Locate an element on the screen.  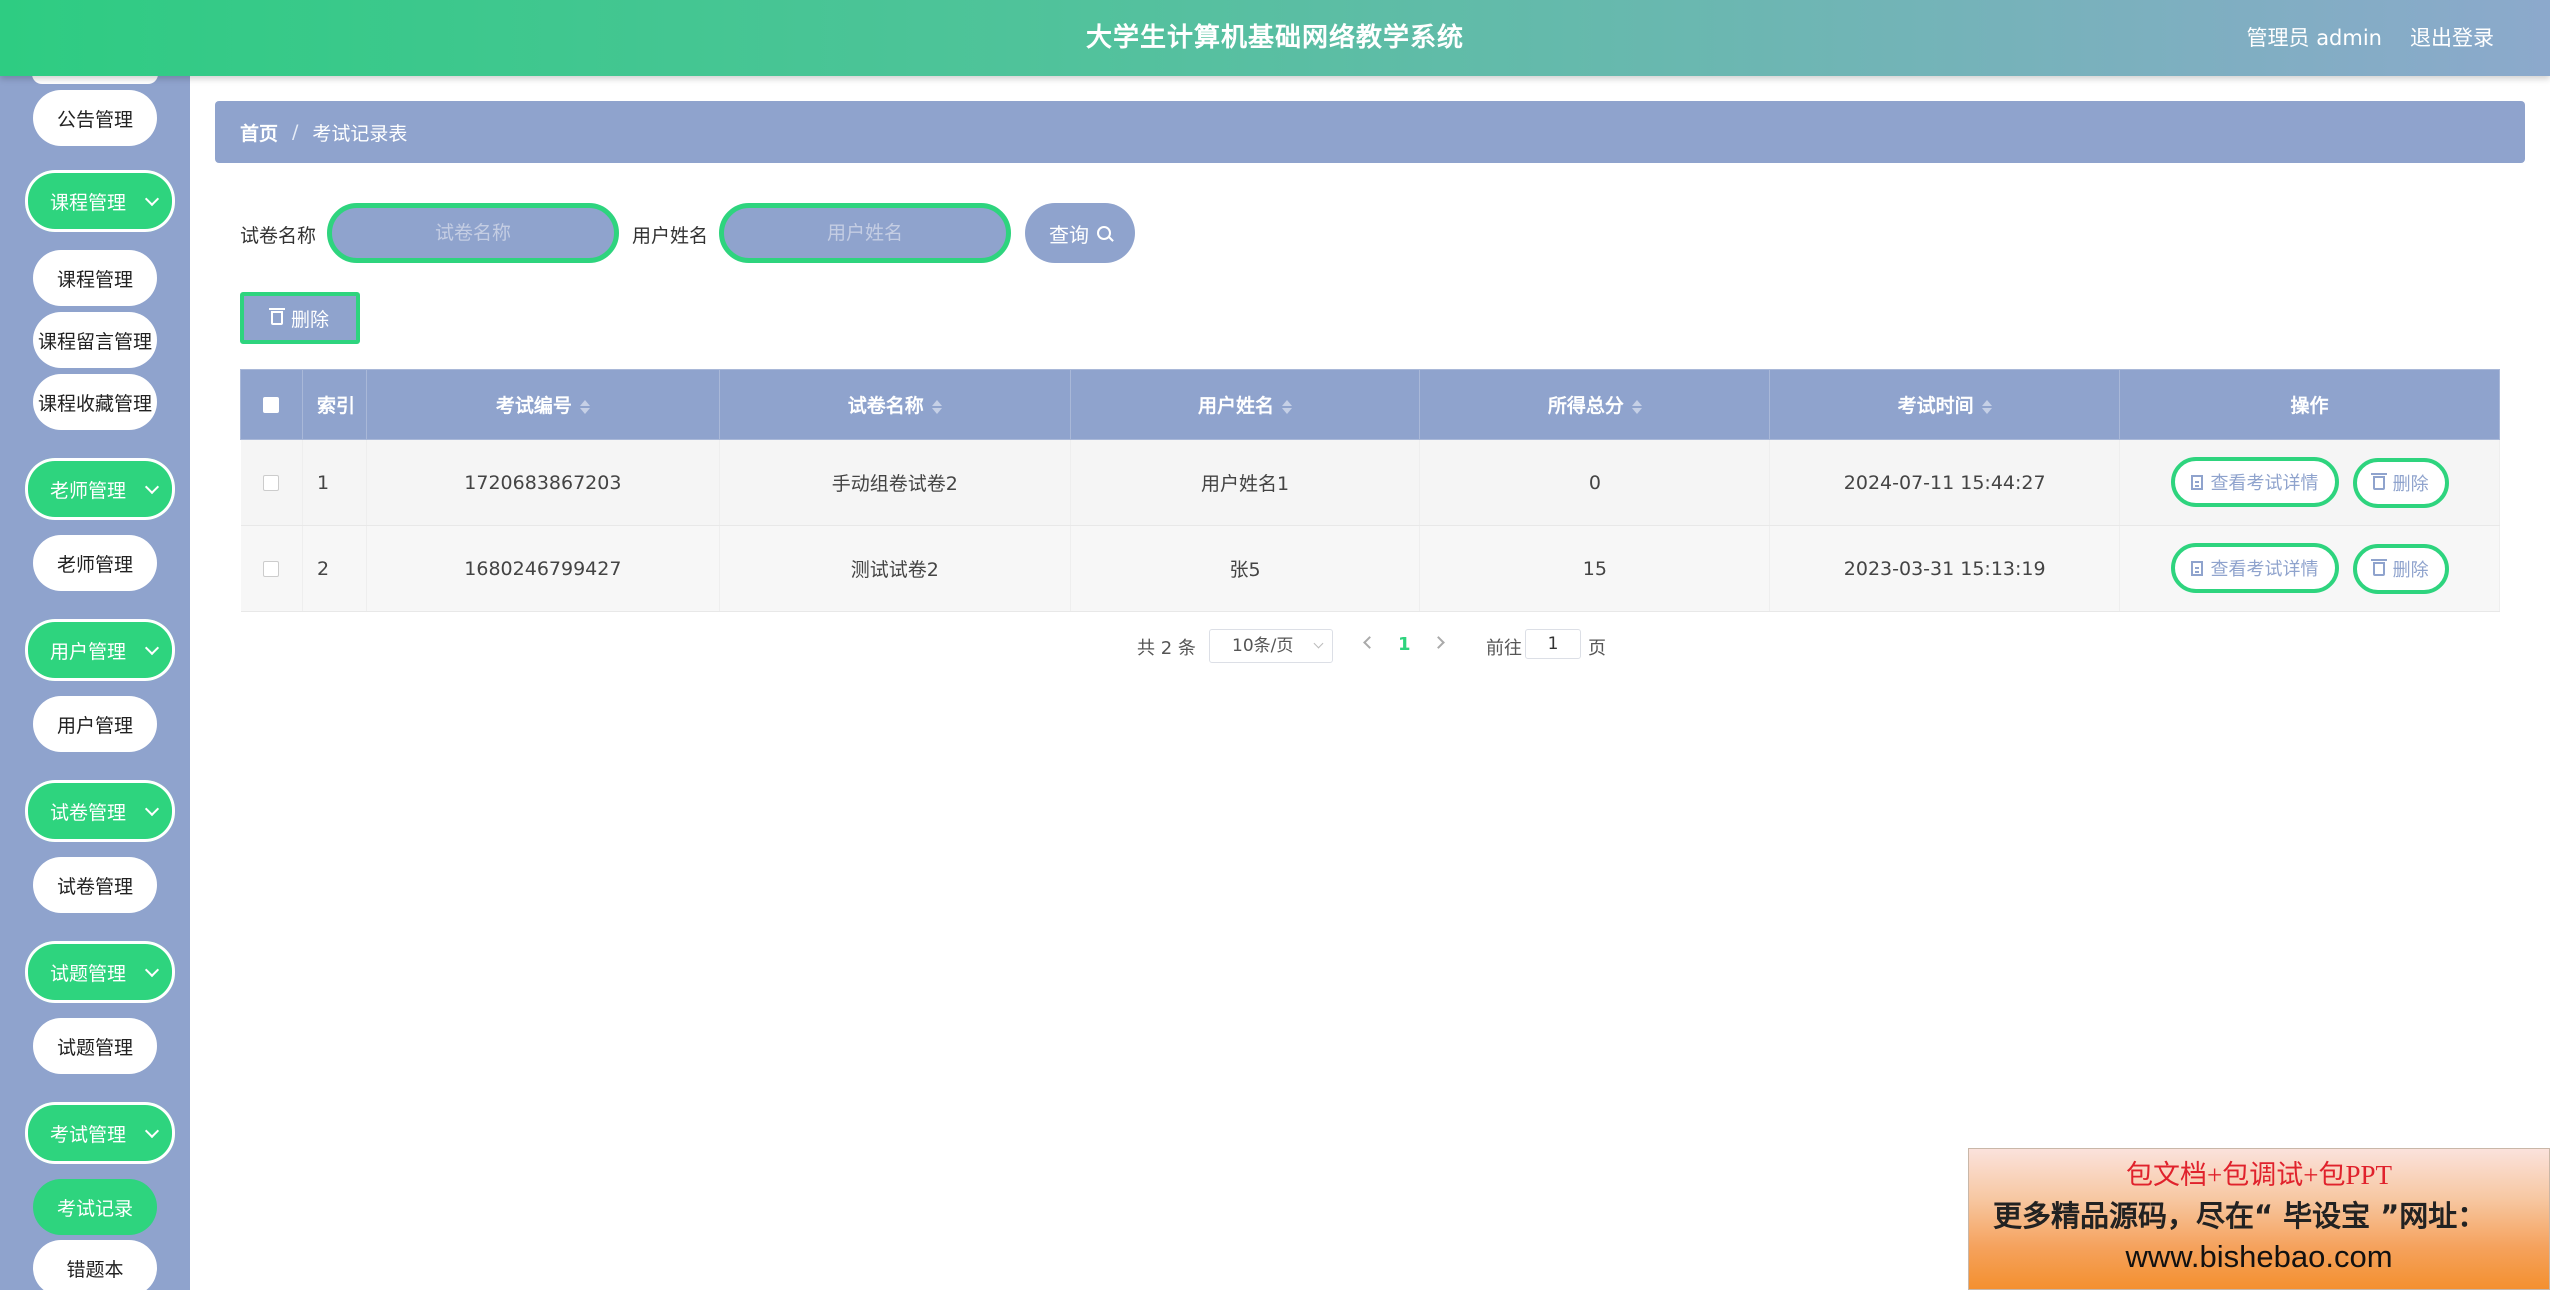
sidebar-item-label: 用户管理 is located at coordinates (94, 725).